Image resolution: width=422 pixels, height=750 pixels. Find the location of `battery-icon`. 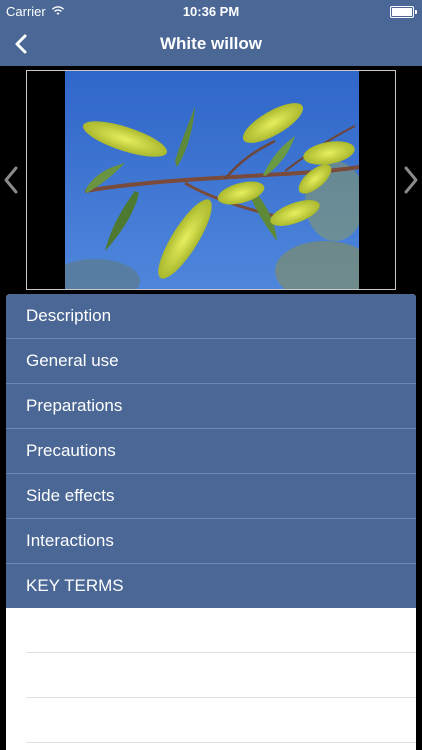

battery-icon is located at coordinates (403, 12).